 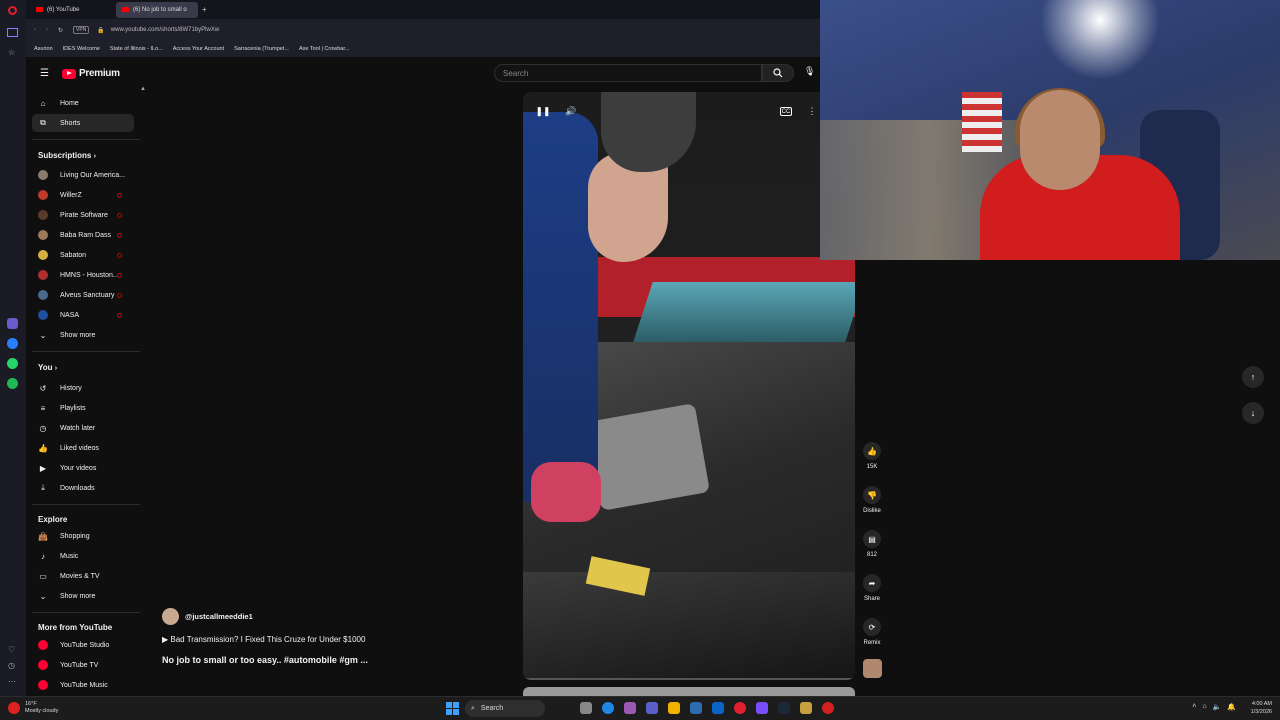 What do you see at coordinates (809, 71) in the screenshot?
I see `microphone-icon: 🎙` at bounding box center [809, 71].